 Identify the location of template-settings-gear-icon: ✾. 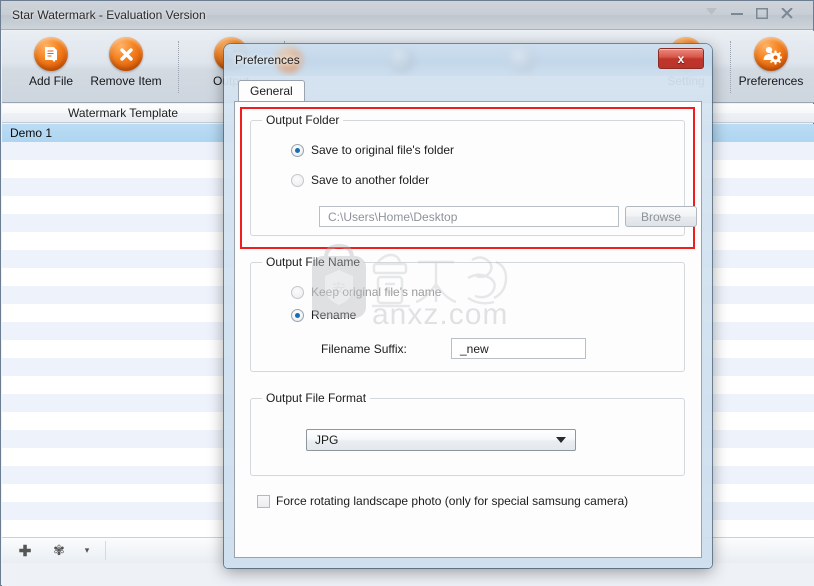
(59, 550).